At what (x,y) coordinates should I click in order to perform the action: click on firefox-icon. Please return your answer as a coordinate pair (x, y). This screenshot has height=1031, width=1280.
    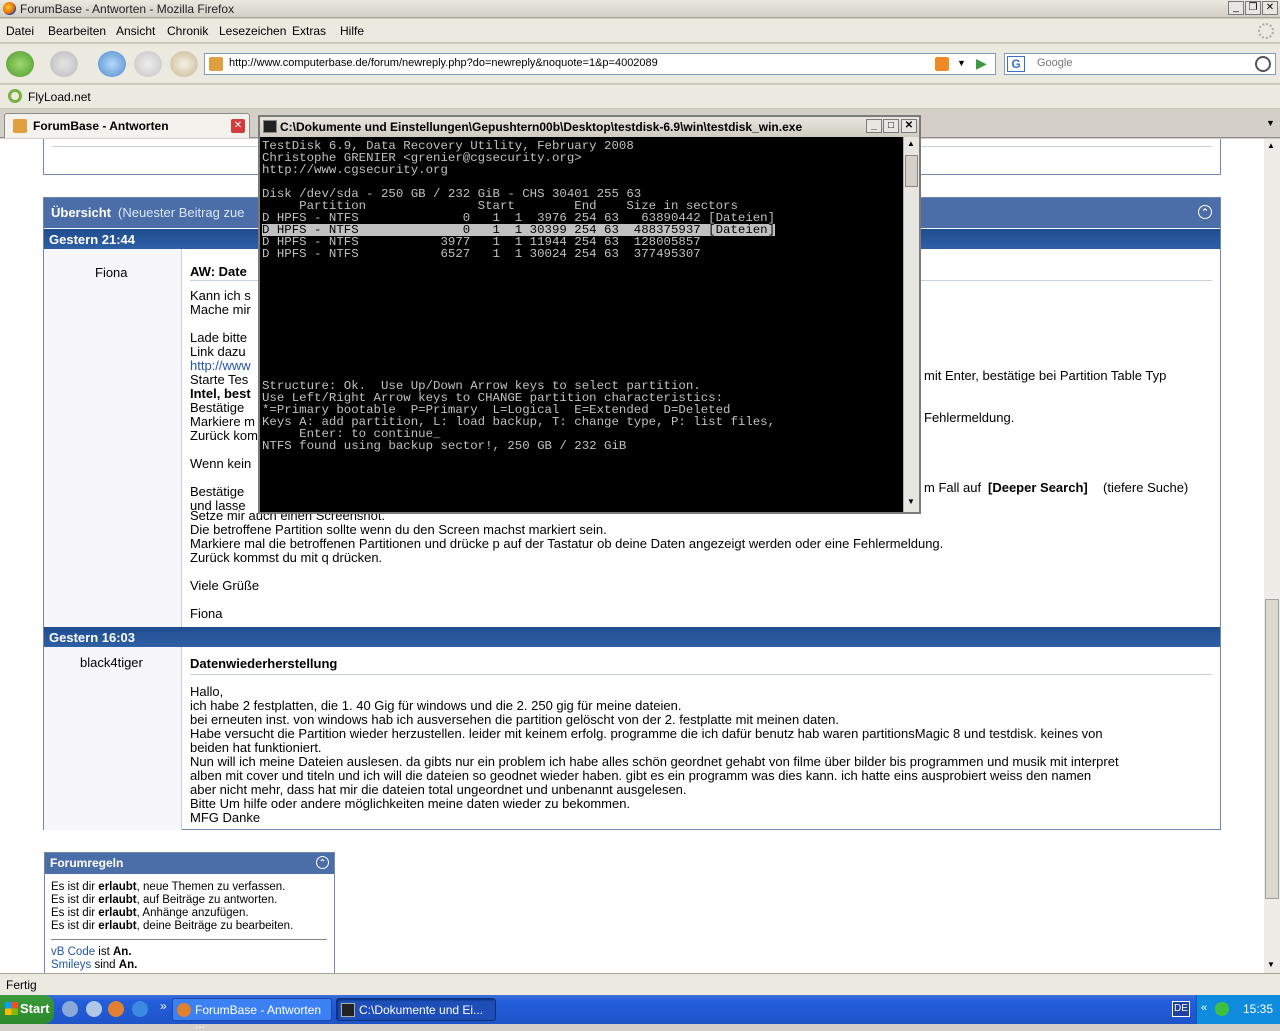
    Looking at the image, I should click on (9, 8).